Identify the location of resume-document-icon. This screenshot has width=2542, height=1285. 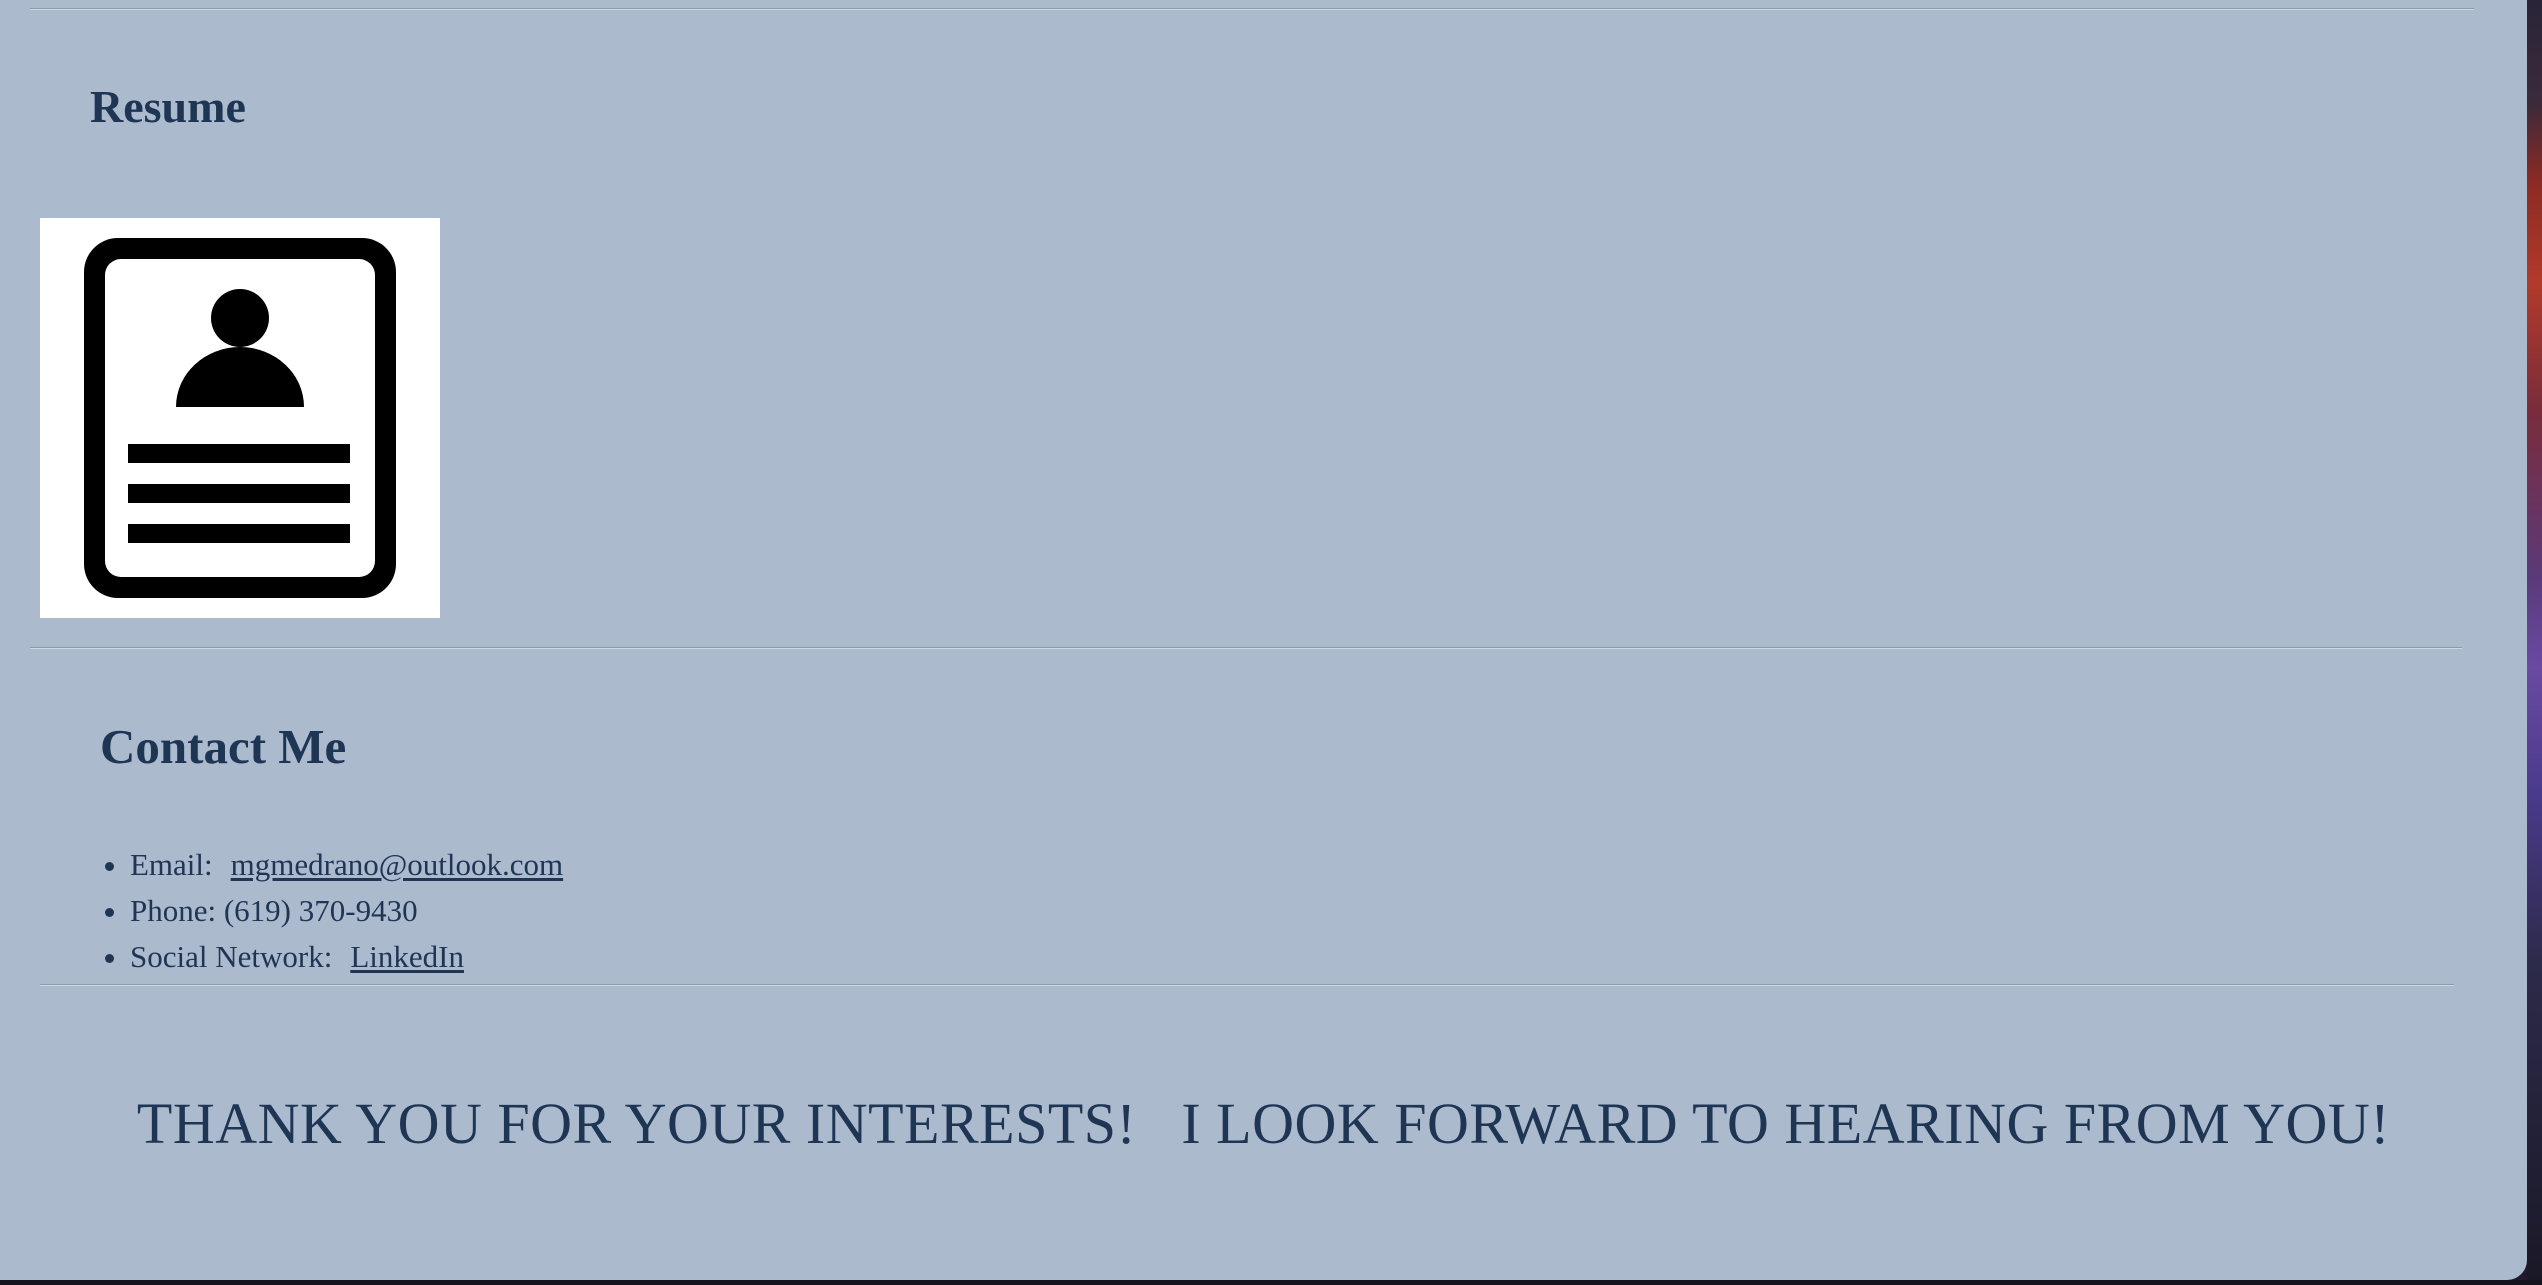
(240, 418).